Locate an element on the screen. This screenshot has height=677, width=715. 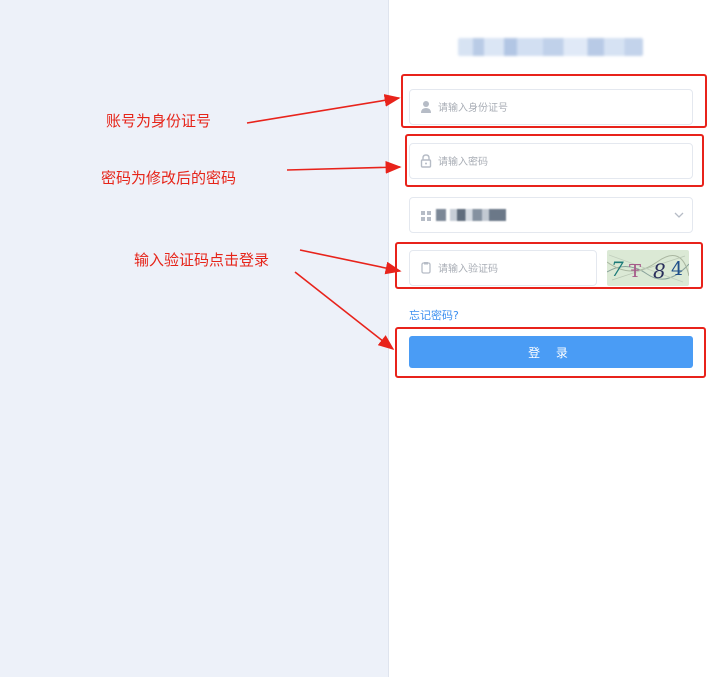
account-note: 账号为身份证号 is located at coordinates (159, 121).